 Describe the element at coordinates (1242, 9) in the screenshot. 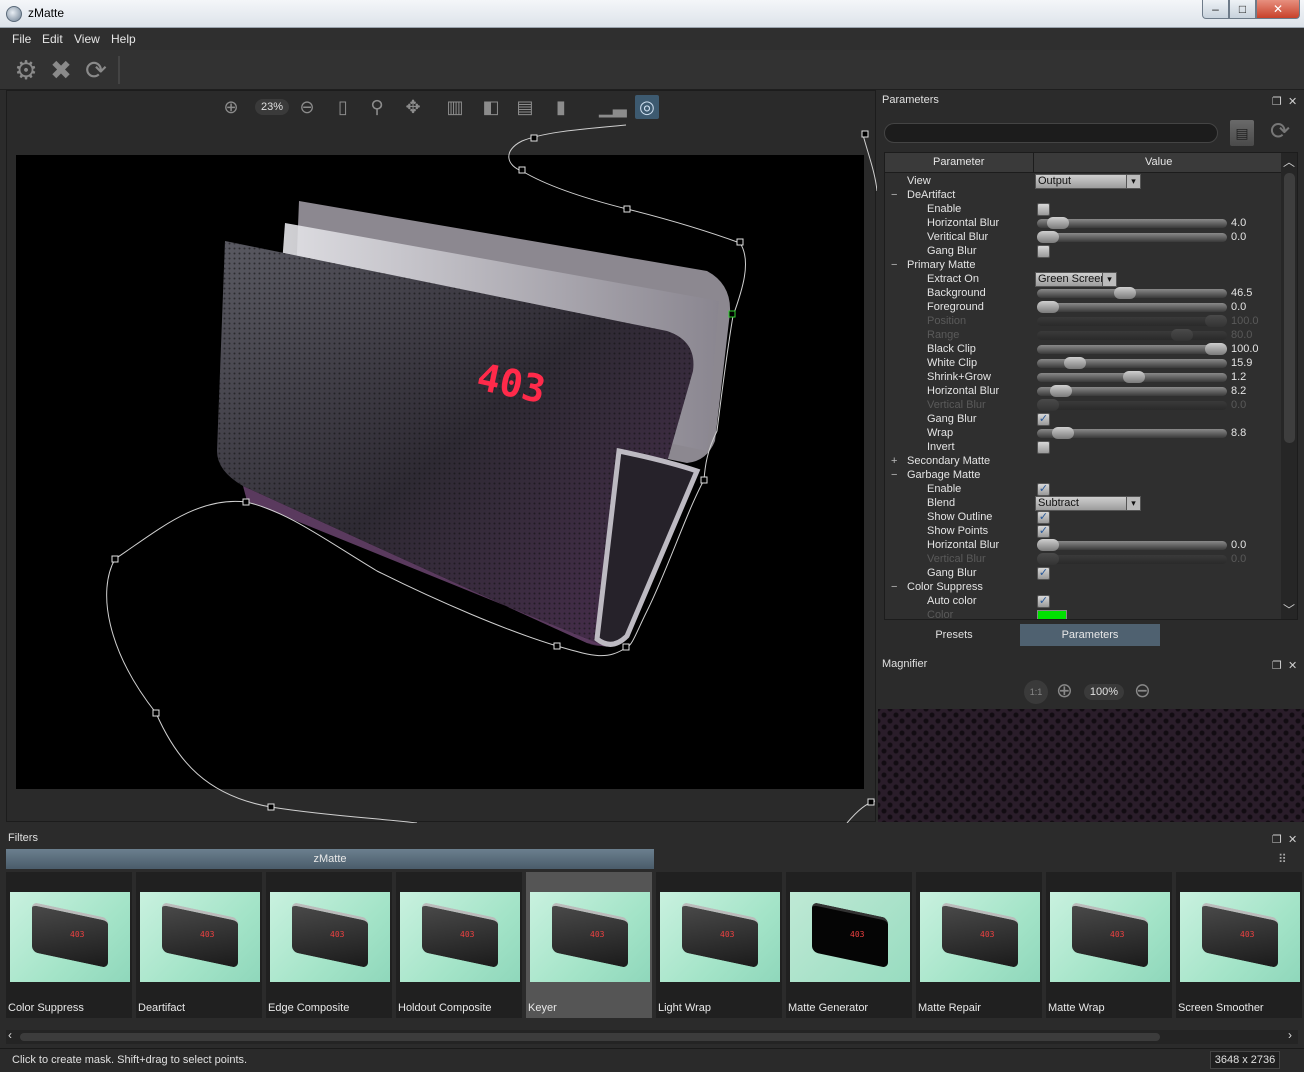

I see `maximize-button: □` at that location.